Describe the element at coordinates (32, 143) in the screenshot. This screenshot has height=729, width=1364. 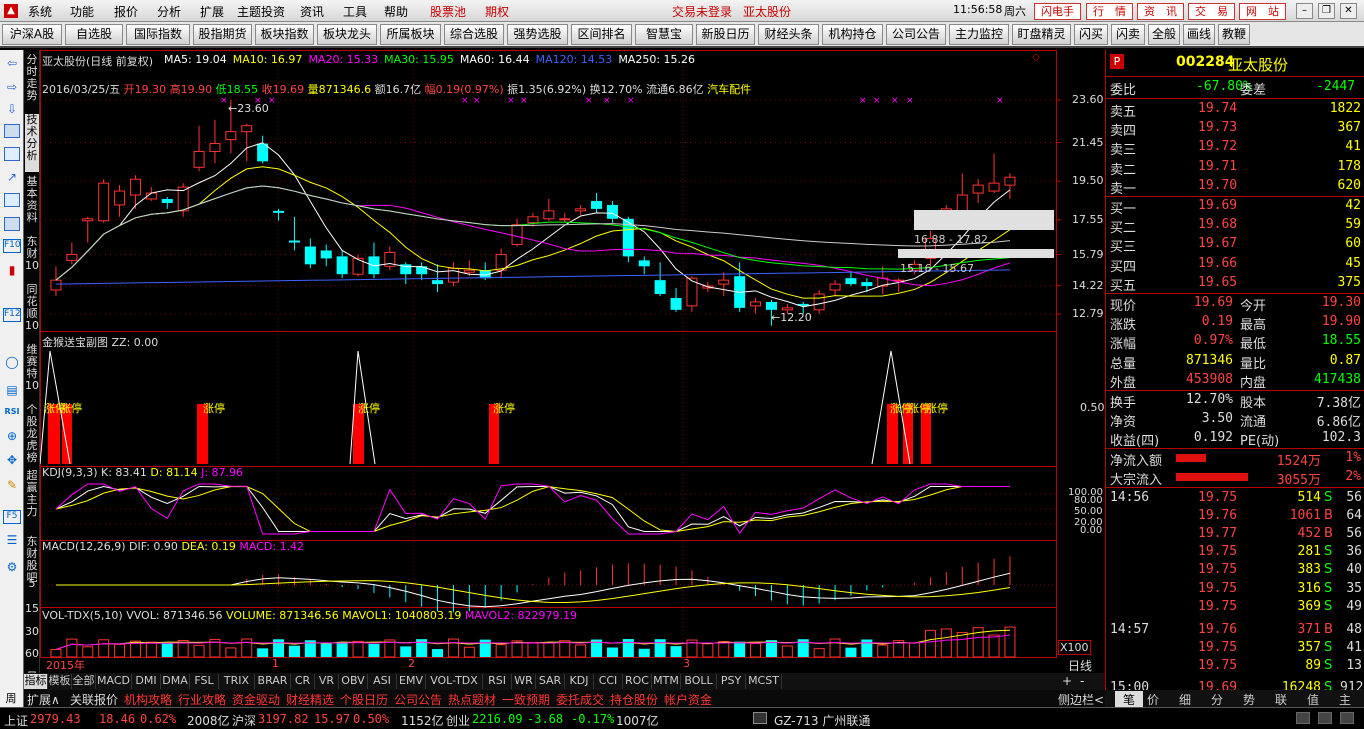
I see `tab-technical: 技术分析` at that location.